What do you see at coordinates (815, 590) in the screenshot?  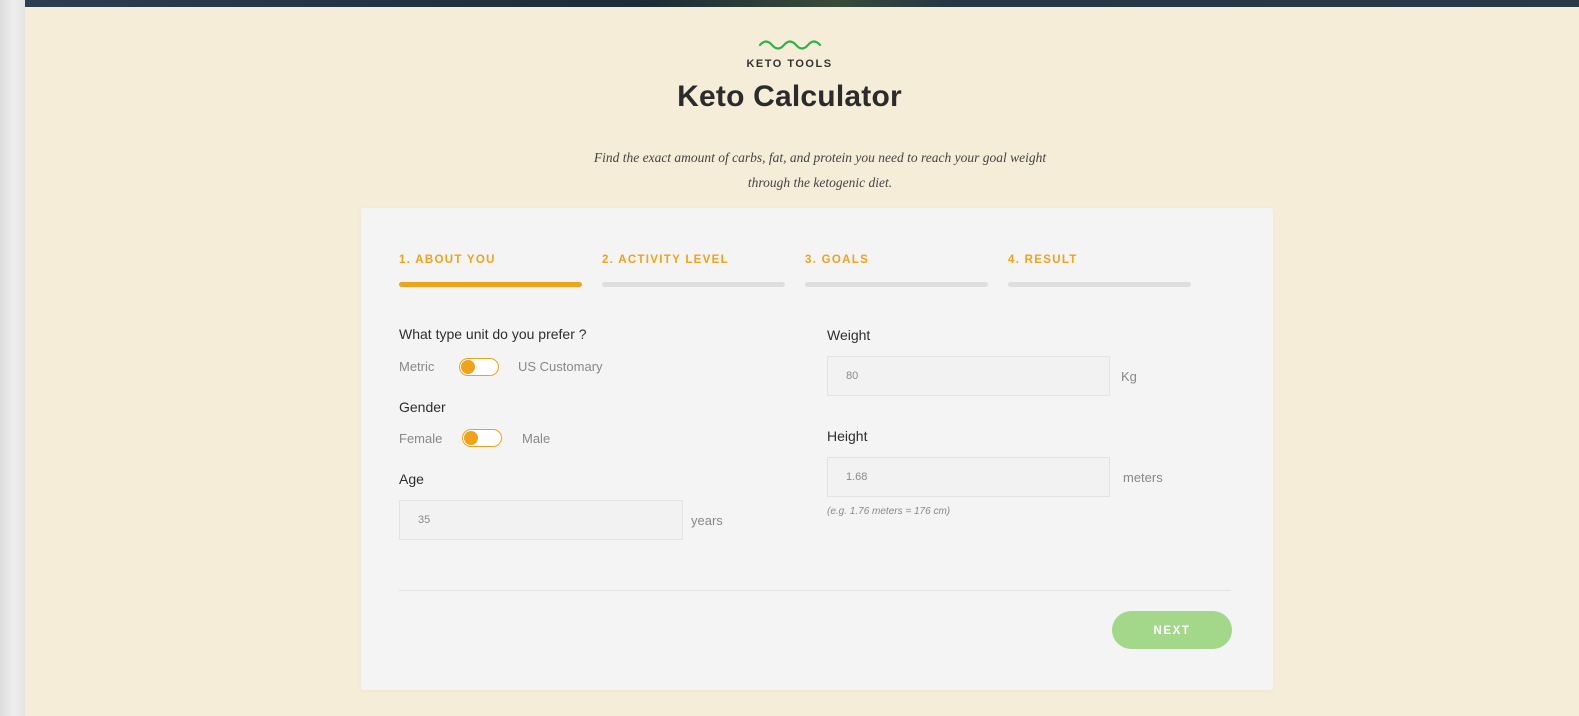 I see `form-divider` at bounding box center [815, 590].